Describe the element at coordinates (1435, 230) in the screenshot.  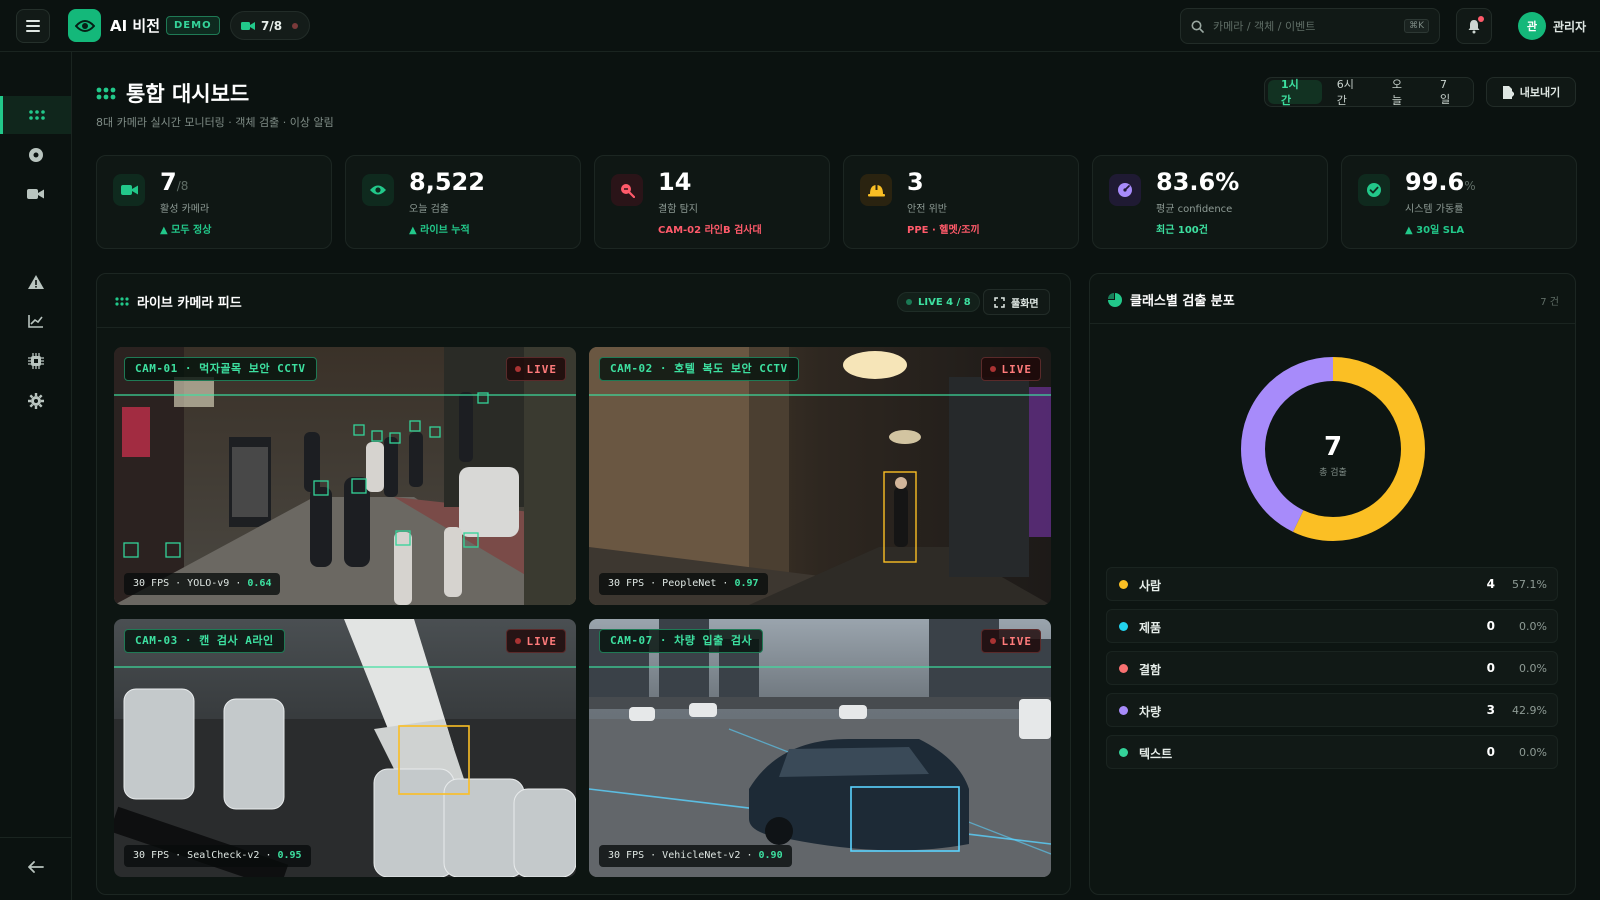
I see `kpi-trend: ▲ 30일 SLA` at that location.